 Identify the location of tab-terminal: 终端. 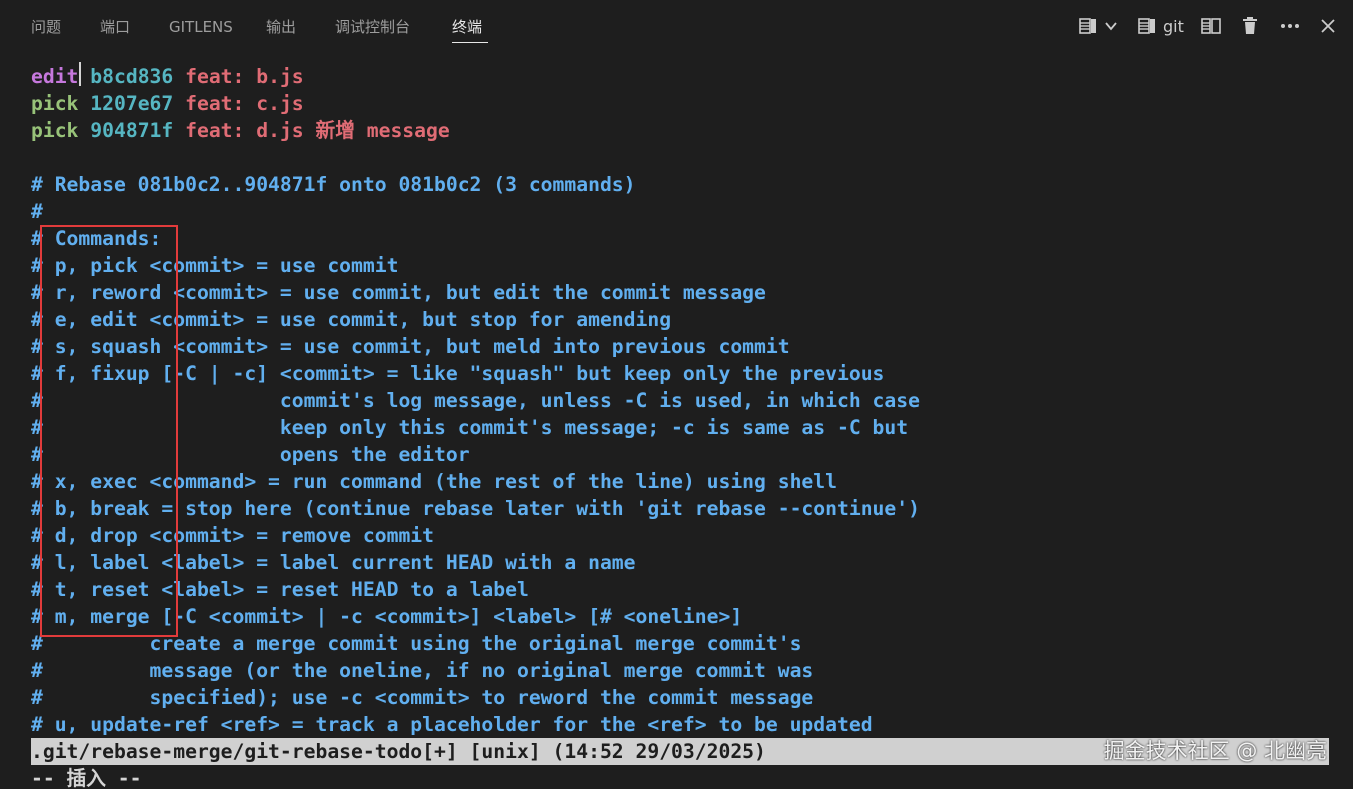
(467, 27).